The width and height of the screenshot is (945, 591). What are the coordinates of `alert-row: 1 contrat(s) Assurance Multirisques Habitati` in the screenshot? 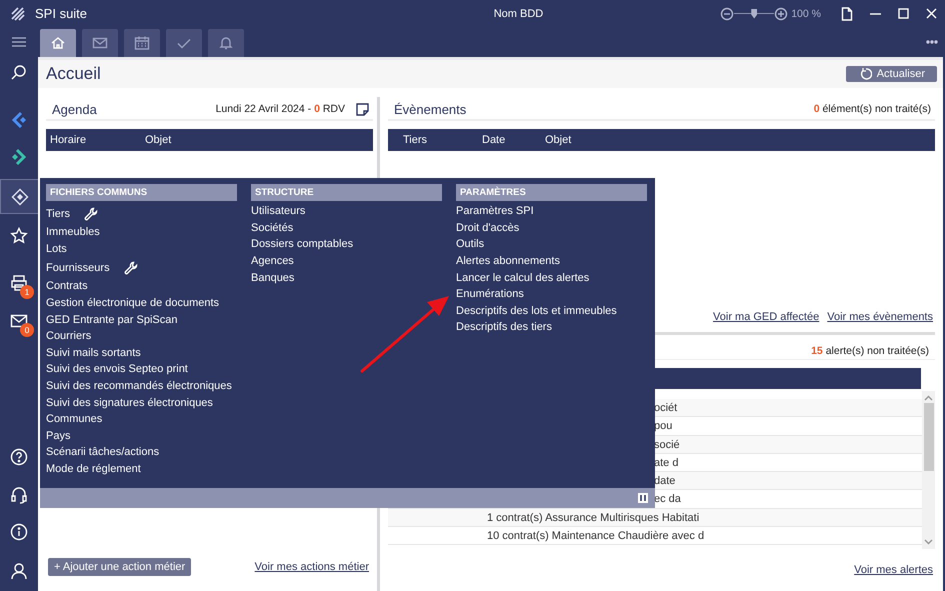 It's located at (655, 518).